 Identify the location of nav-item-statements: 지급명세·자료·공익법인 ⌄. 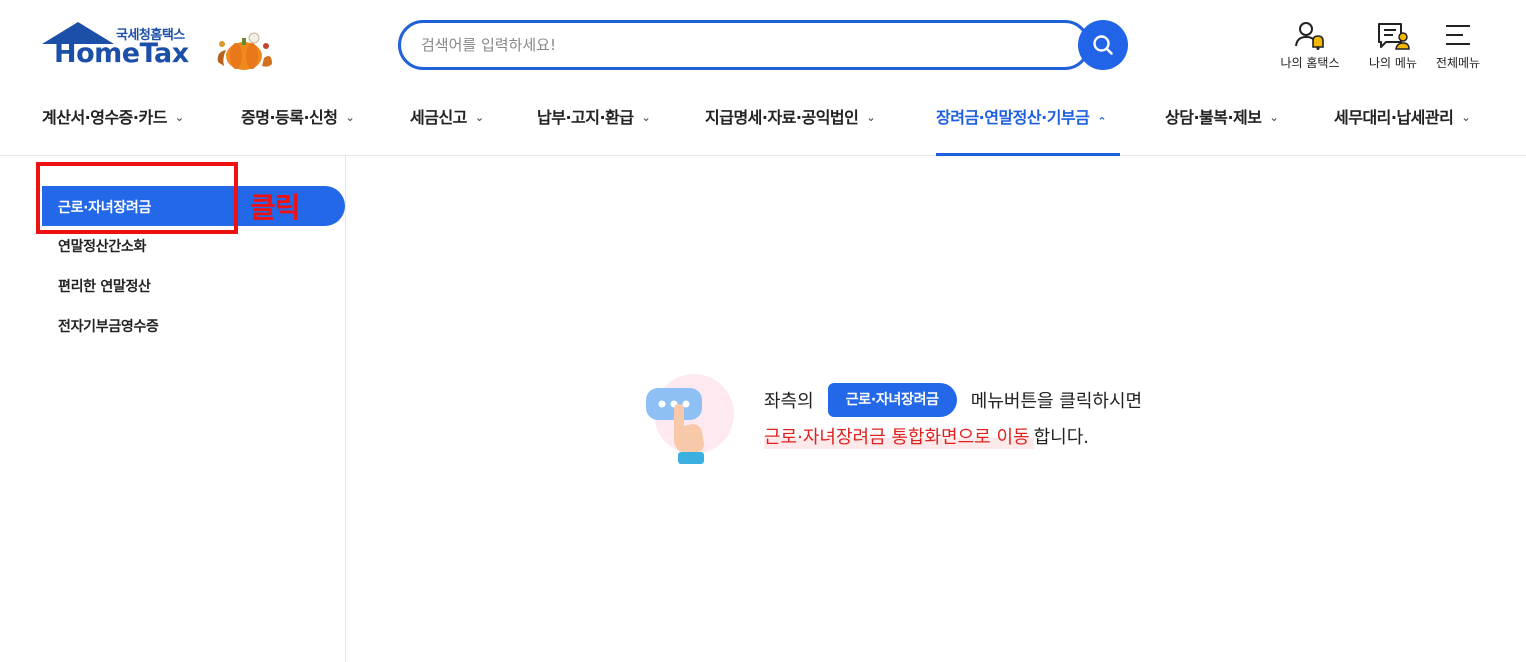
(790, 130).